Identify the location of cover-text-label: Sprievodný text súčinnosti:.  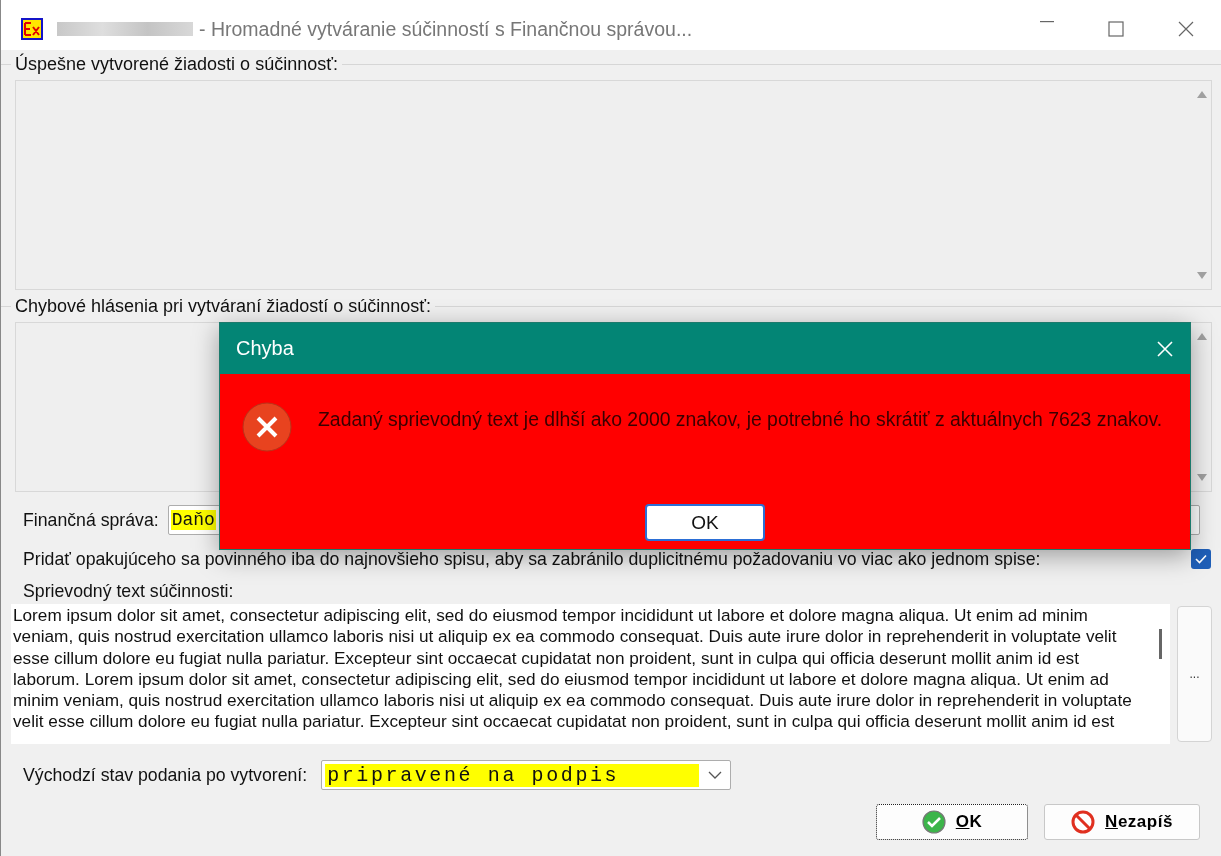
(128, 591).